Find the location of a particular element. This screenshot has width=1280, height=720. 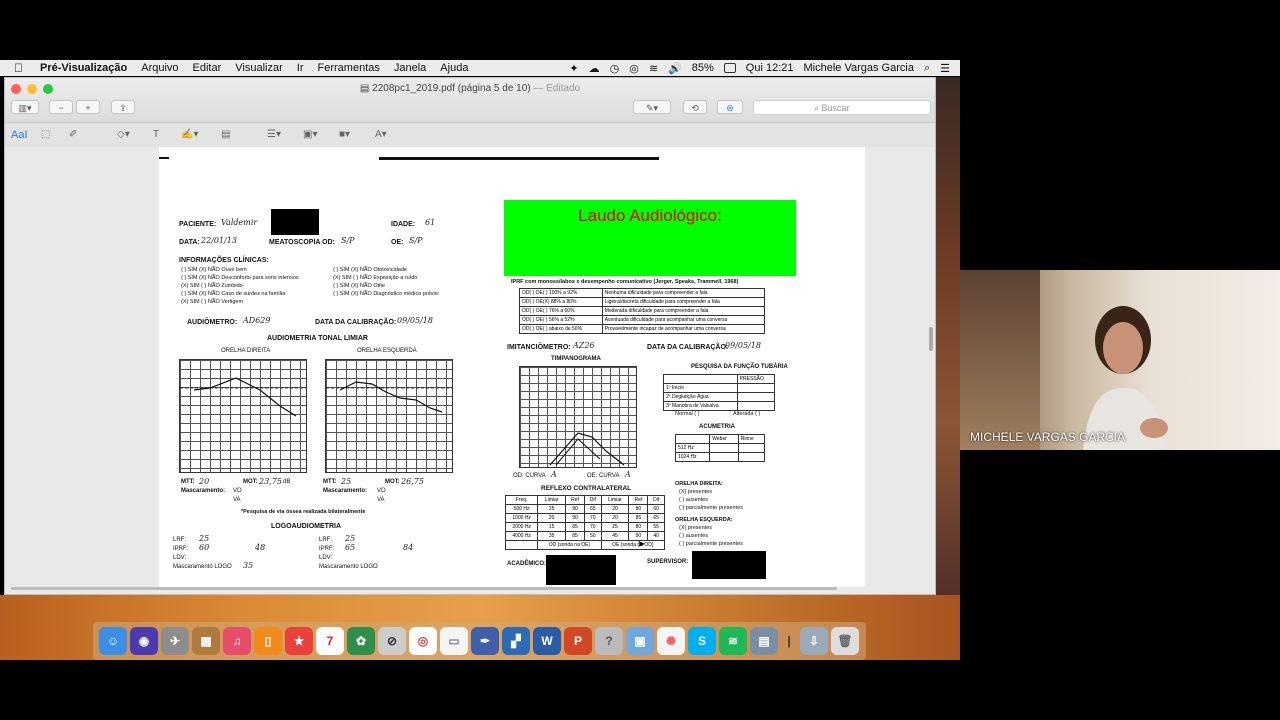

share-button: ⇪ is located at coordinates (123, 107).